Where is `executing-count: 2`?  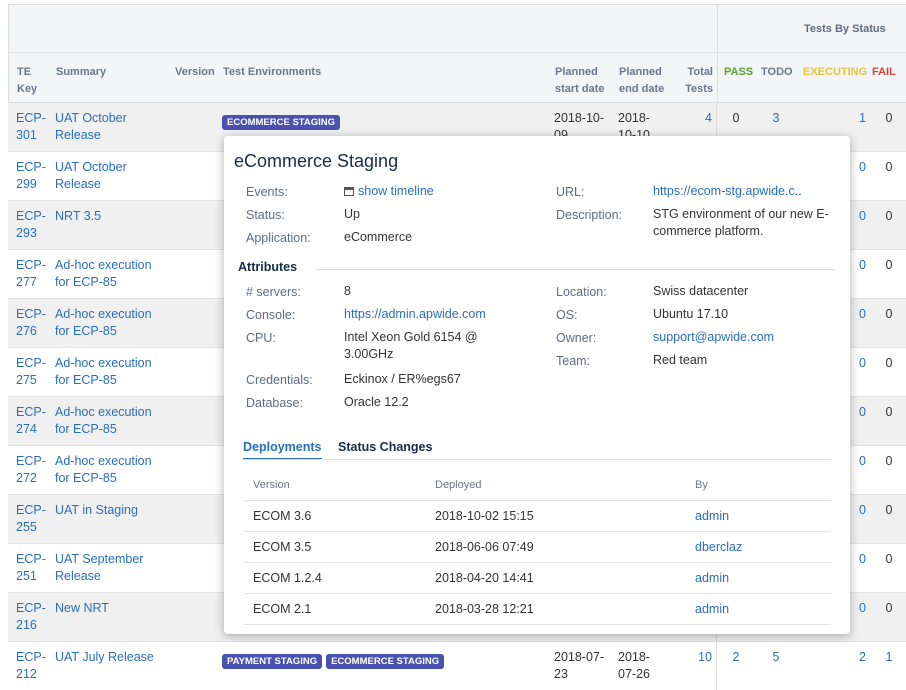
executing-count: 2 is located at coordinates (833, 657).